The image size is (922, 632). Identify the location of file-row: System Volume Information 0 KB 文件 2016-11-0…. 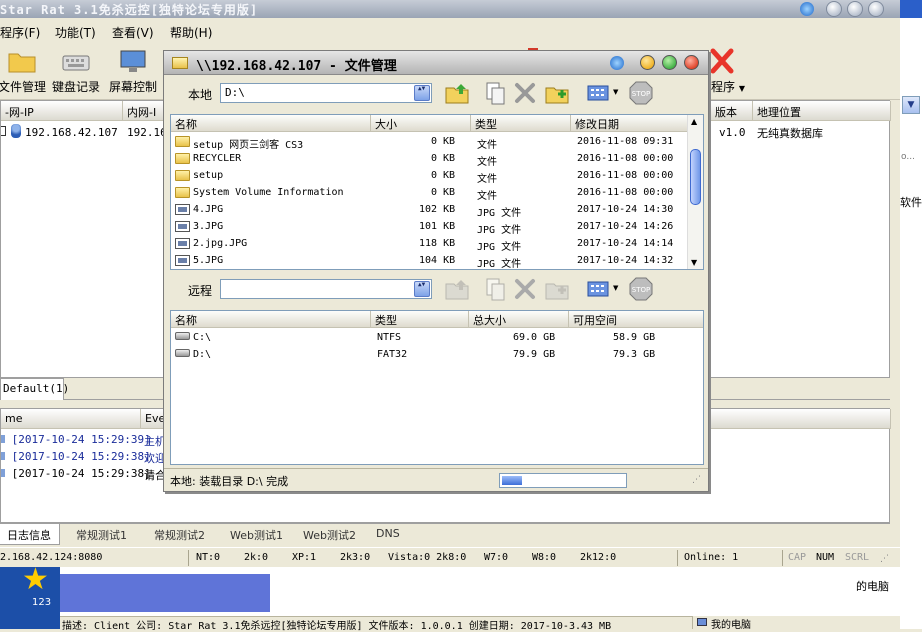
(431, 193).